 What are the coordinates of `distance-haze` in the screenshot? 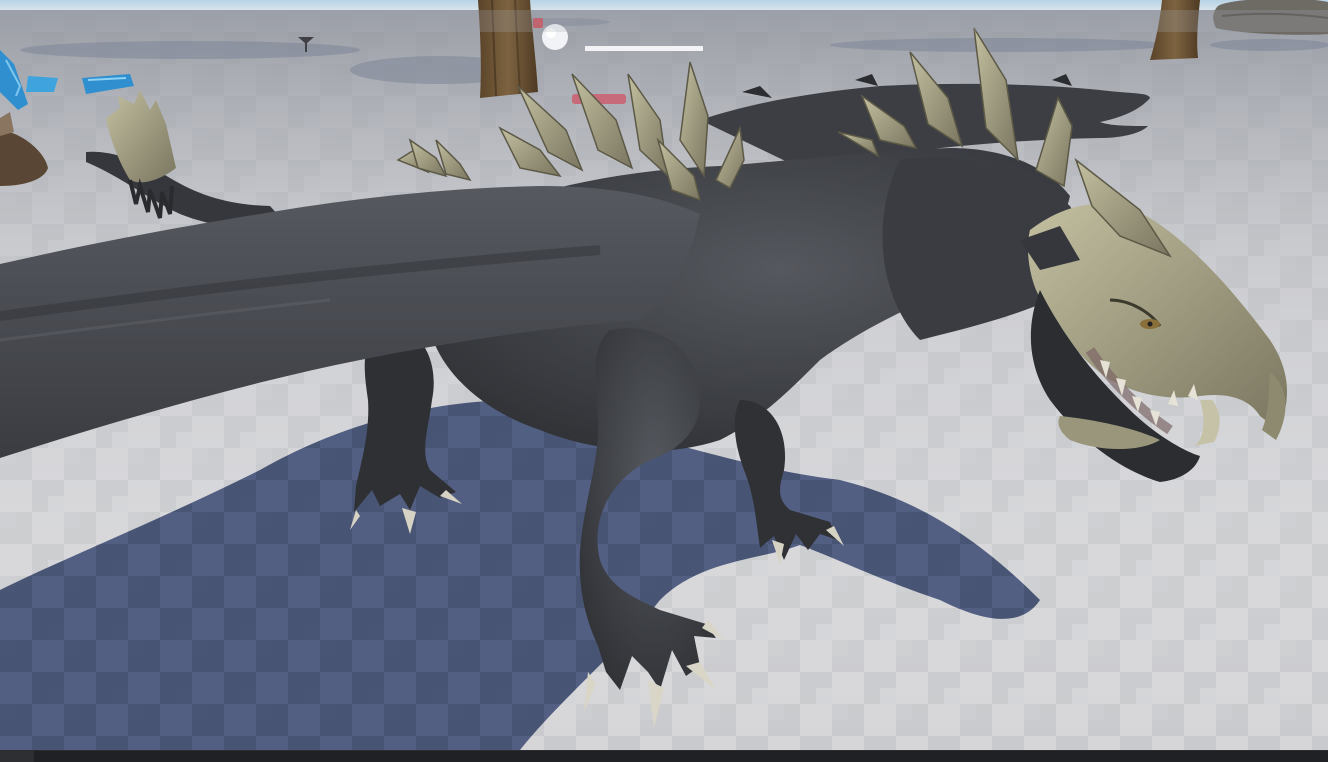 It's located at (664, 21).